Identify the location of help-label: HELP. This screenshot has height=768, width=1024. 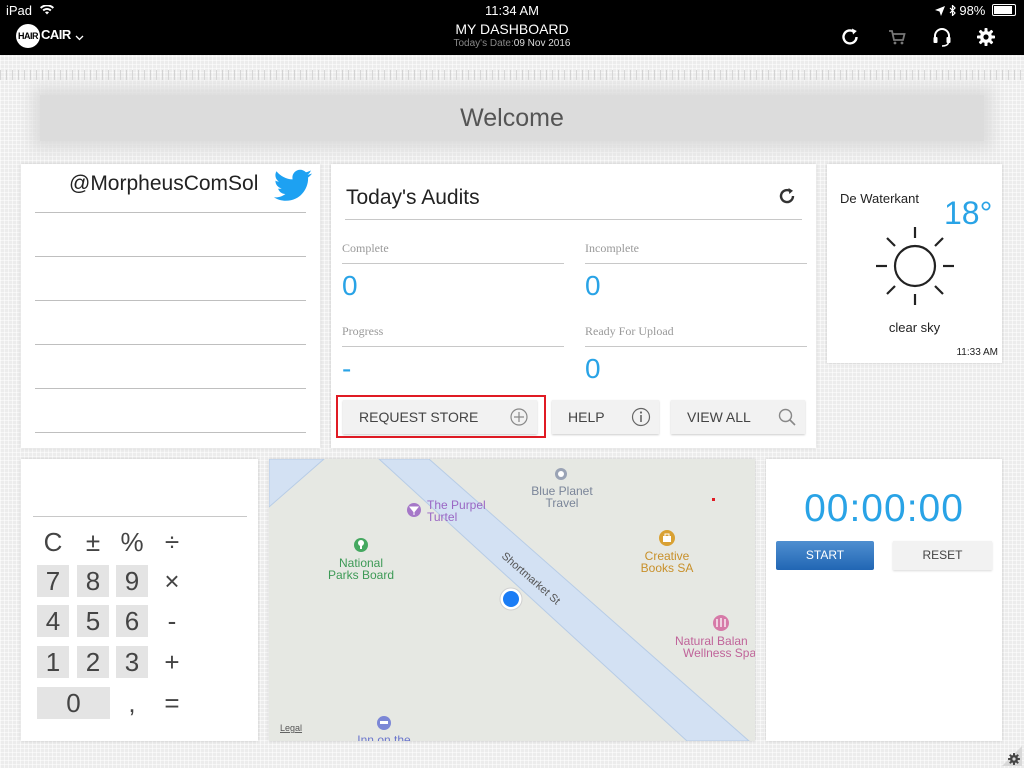
(586, 417).